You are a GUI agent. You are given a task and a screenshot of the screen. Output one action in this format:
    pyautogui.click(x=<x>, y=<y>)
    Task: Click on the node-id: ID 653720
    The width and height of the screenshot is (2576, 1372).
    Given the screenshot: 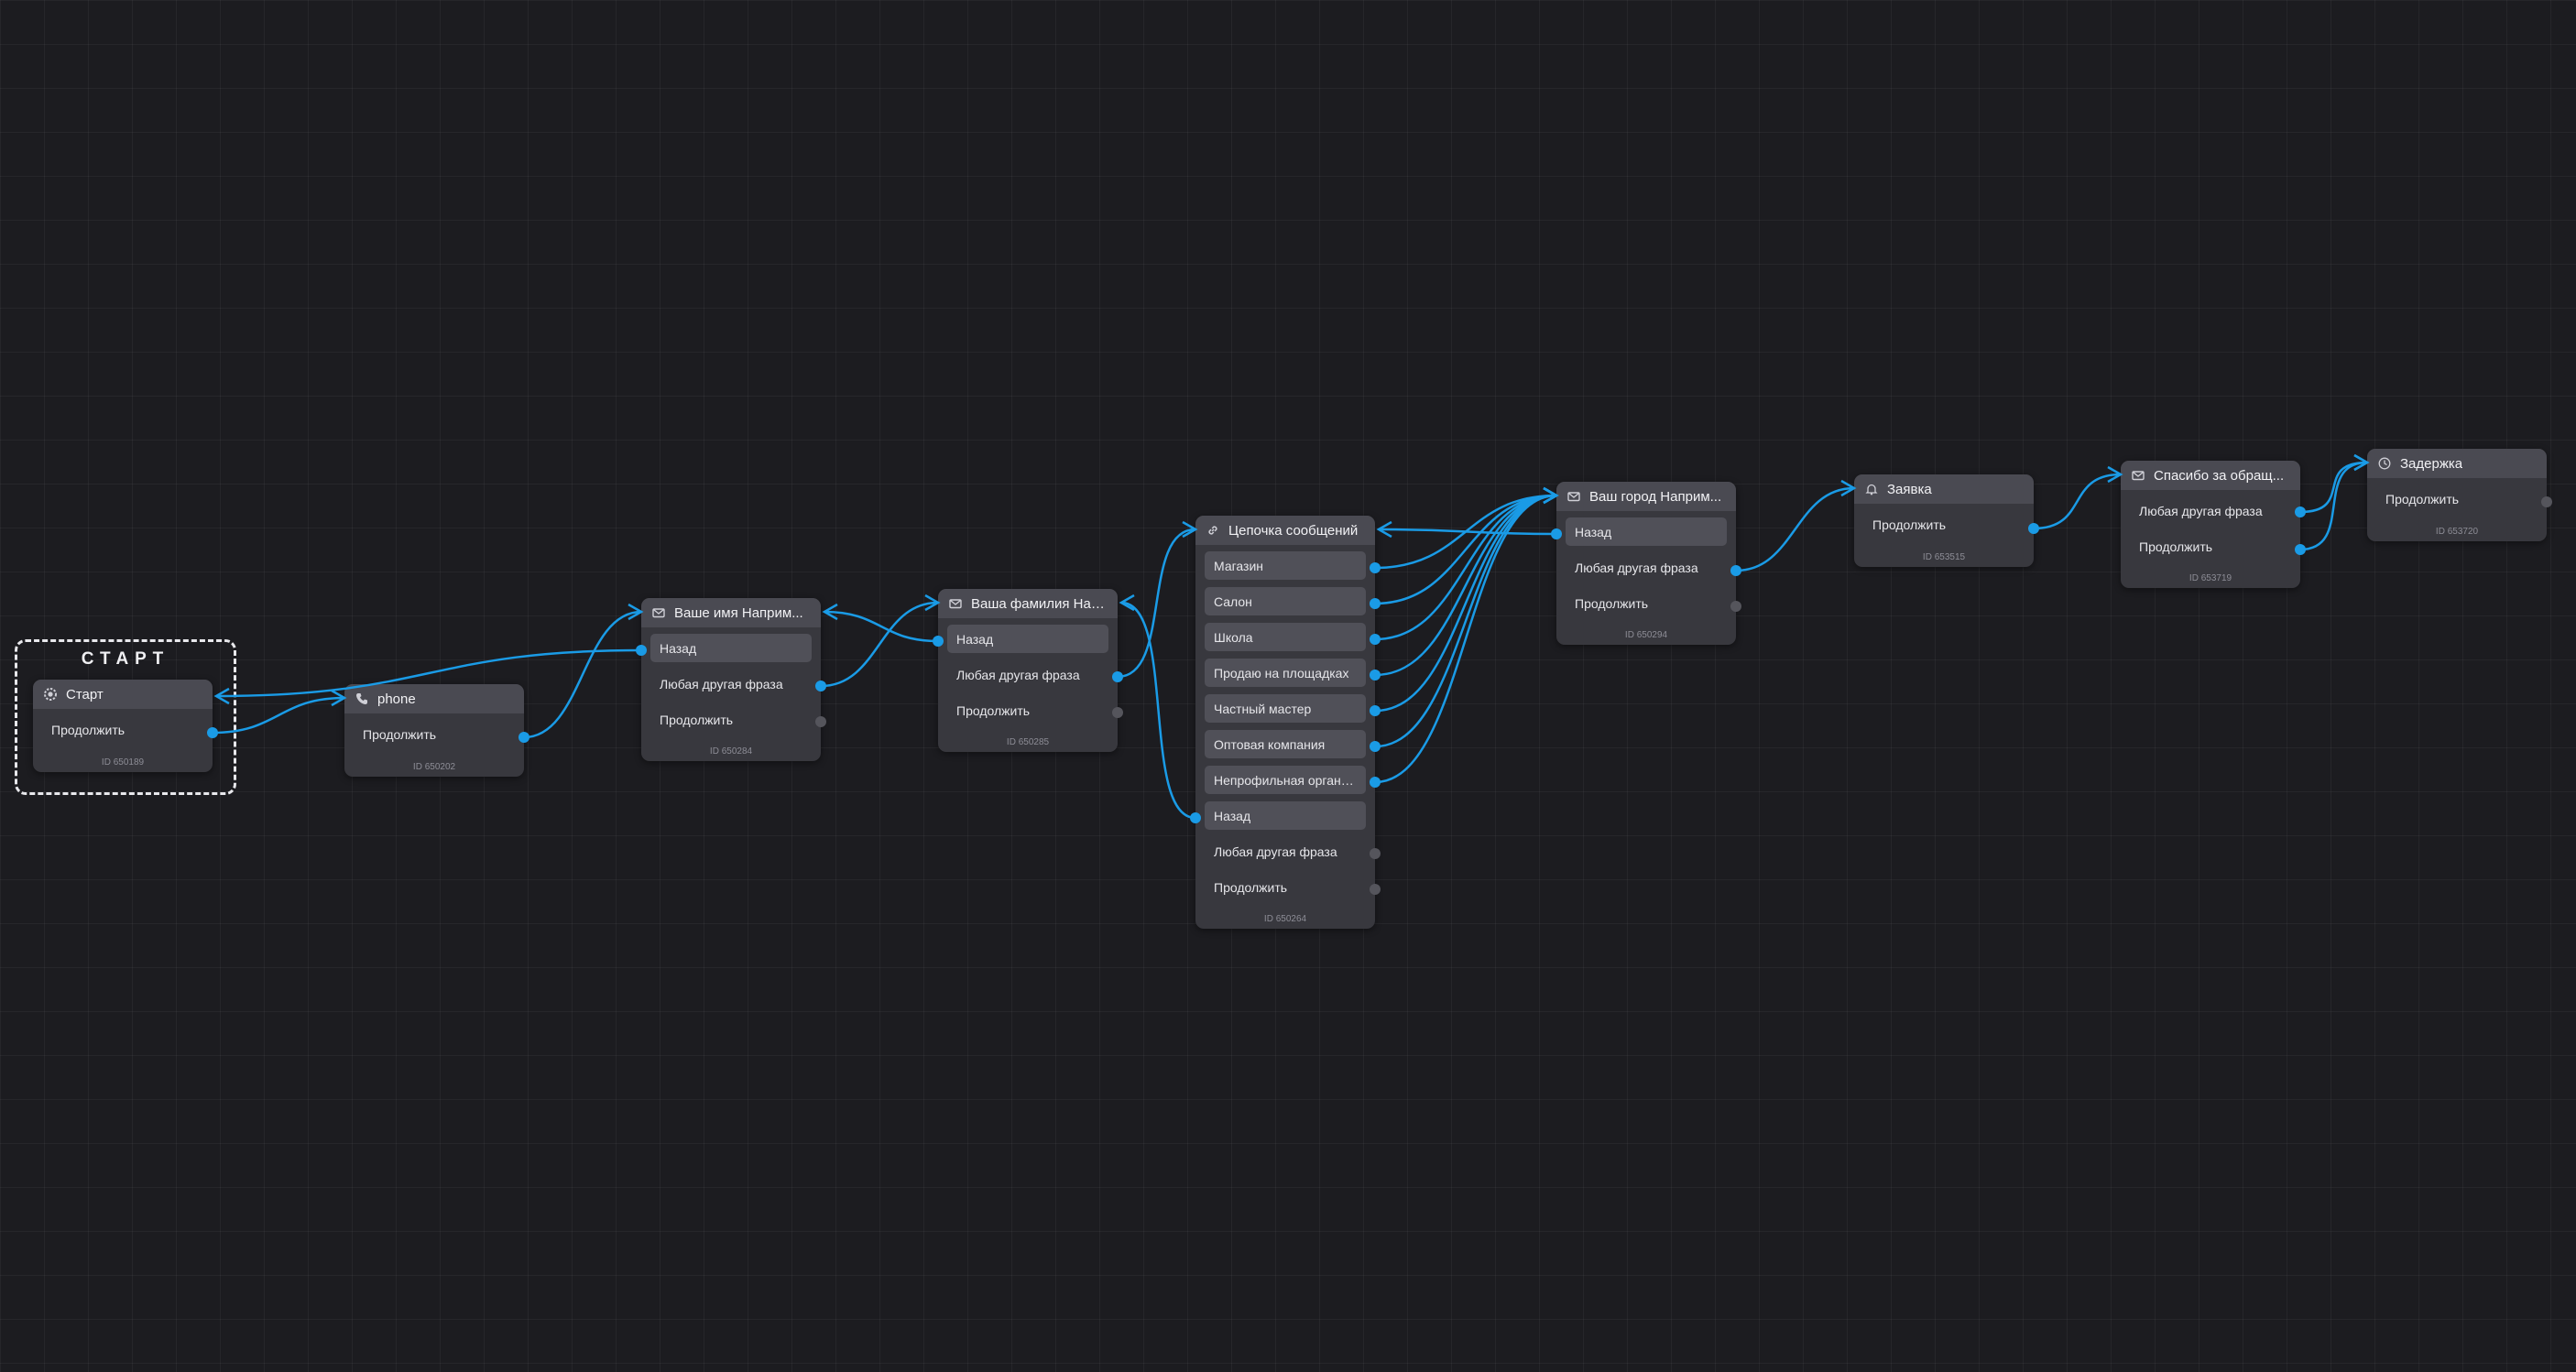 What is the action you would take?
    pyautogui.click(x=2457, y=532)
    